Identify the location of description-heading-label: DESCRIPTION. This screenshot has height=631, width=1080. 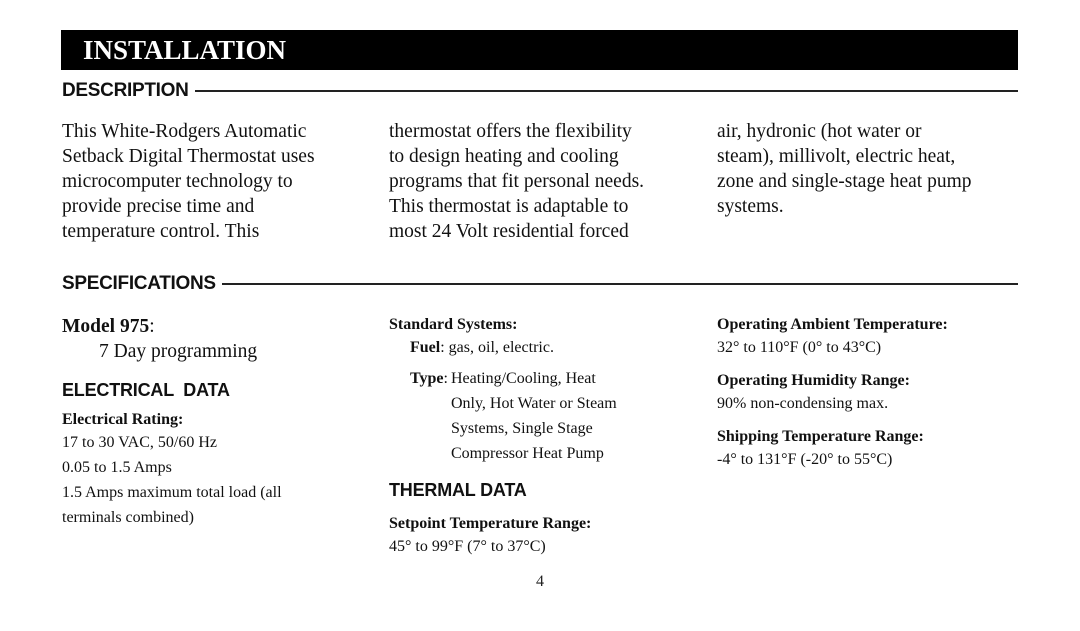
(125, 90).